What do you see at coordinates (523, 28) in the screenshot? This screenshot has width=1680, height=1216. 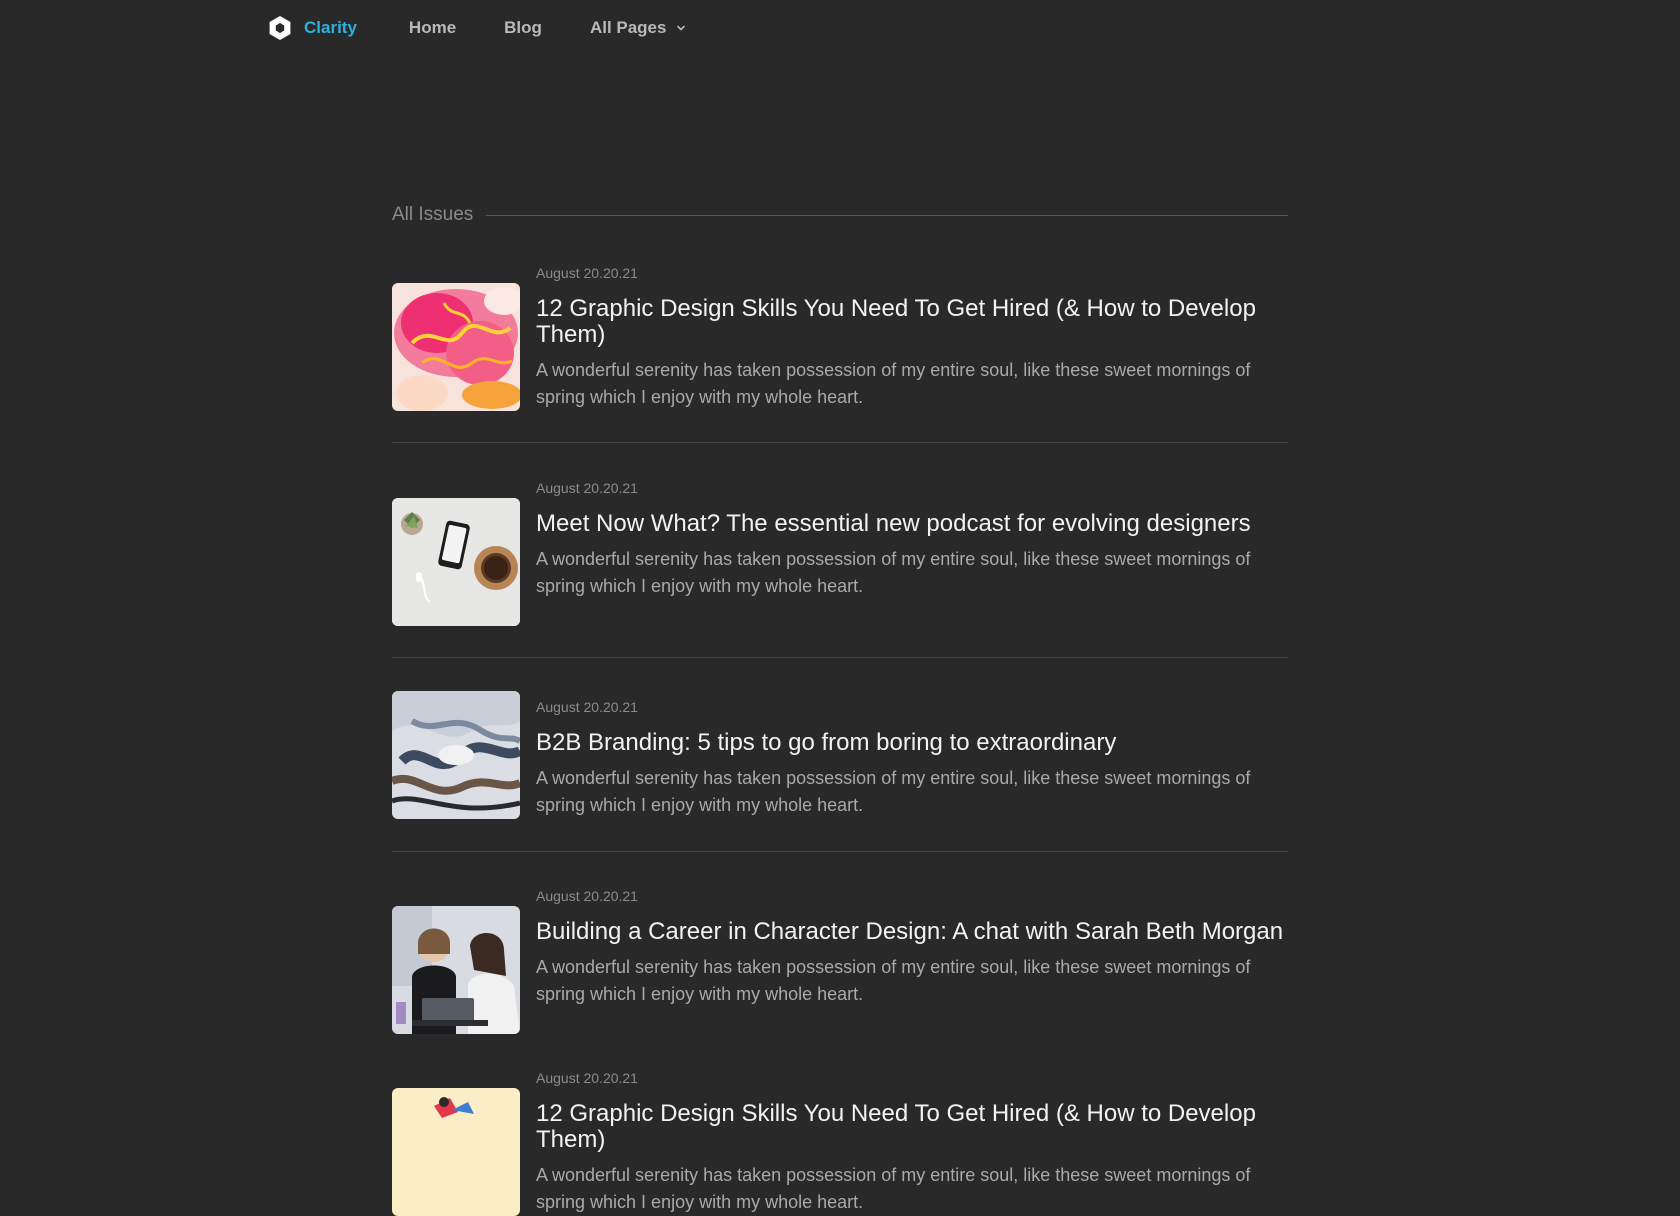 I see `nav-blog-link: Blog` at bounding box center [523, 28].